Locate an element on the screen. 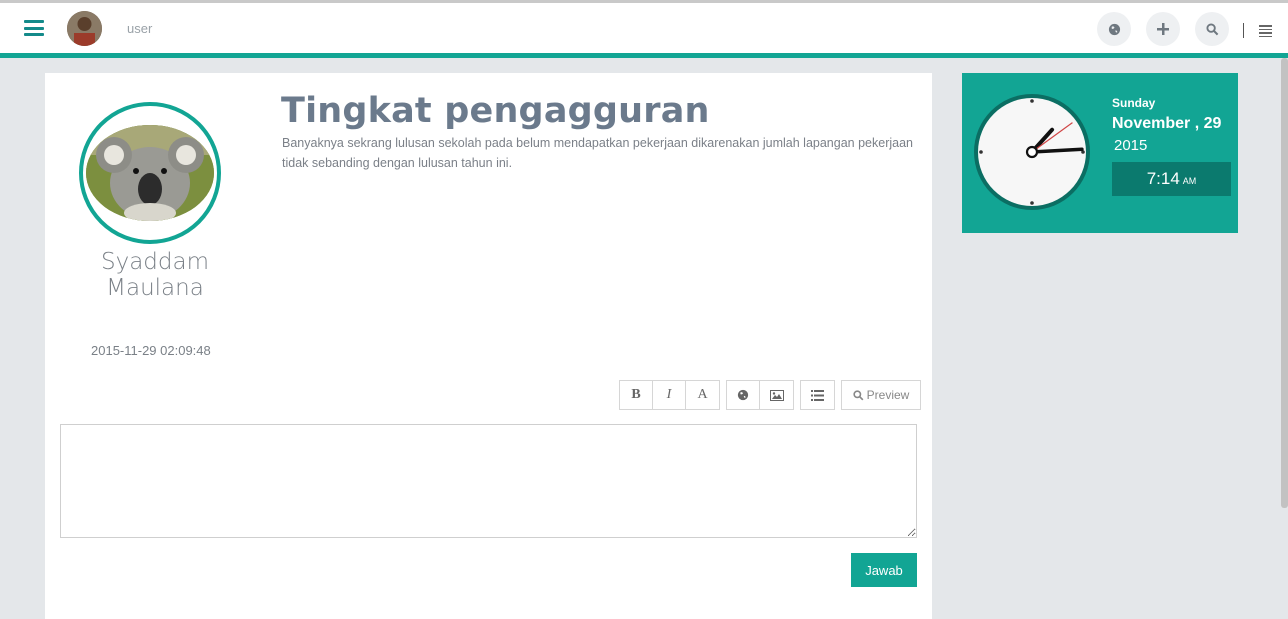 This screenshot has width=1288, height=619. preview-group: Preview is located at coordinates (881, 395).